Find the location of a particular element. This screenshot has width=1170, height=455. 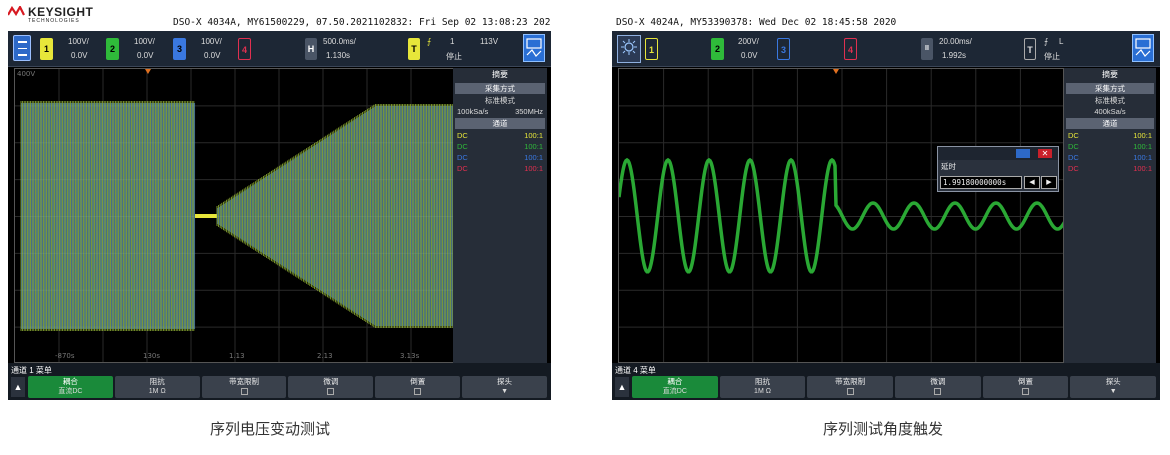

keysight-logo-icon is located at coordinates (16, 11).